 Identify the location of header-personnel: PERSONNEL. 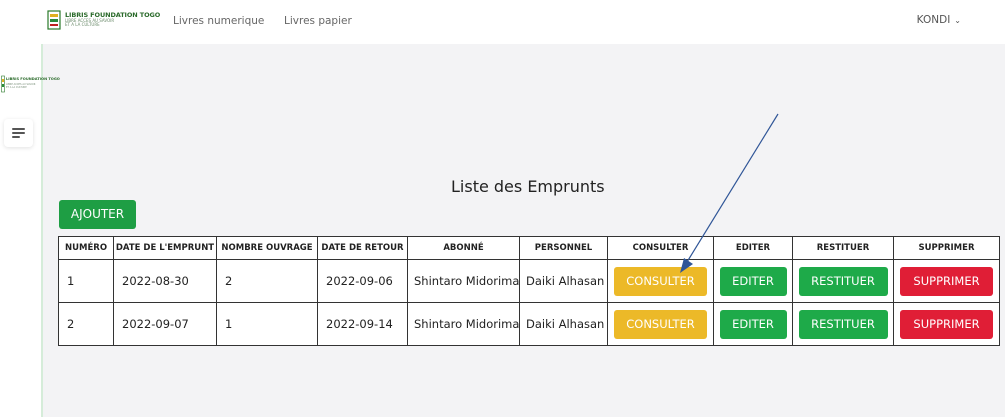
(563, 248).